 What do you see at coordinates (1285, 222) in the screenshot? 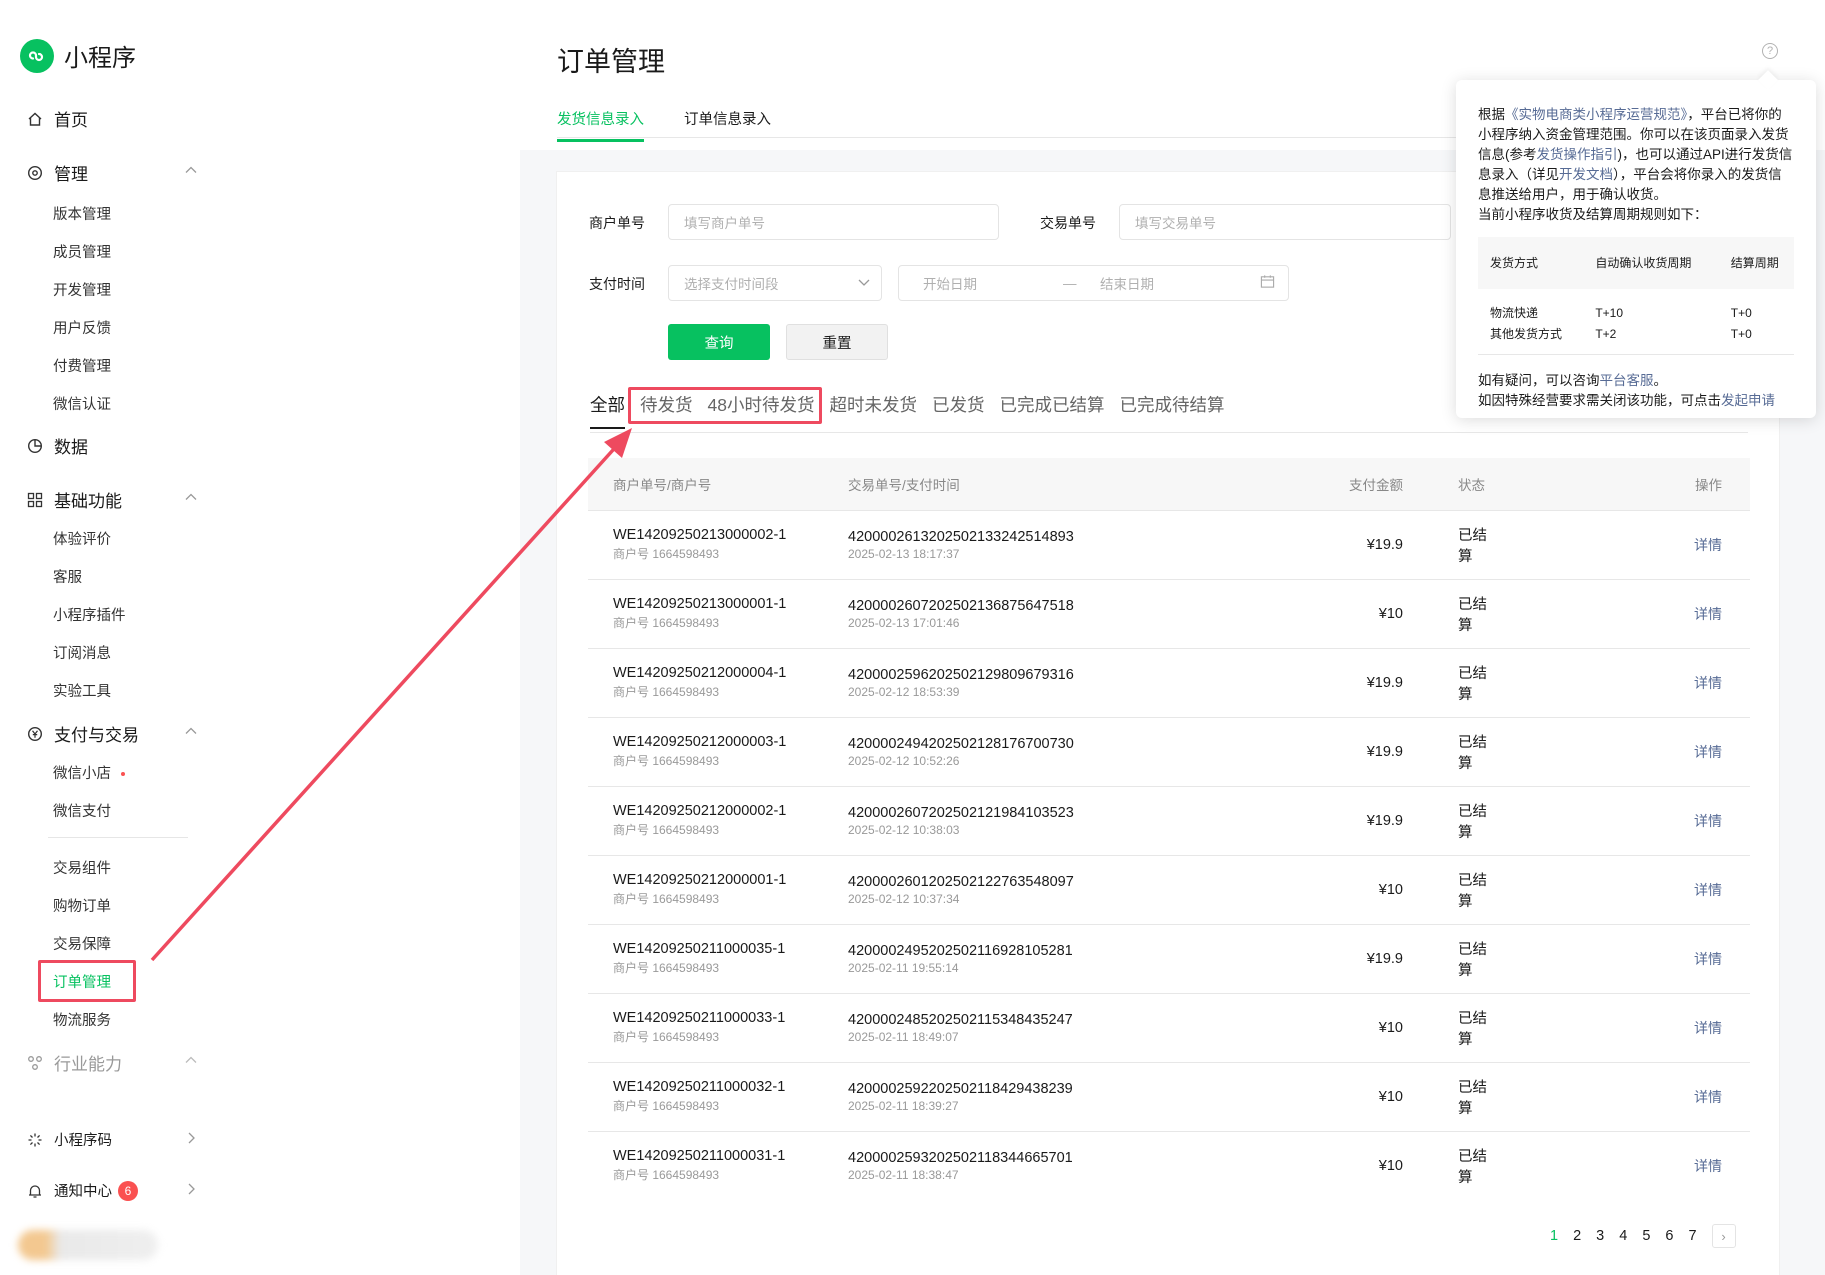
I see `trade-input: 填写交易单号` at bounding box center [1285, 222].